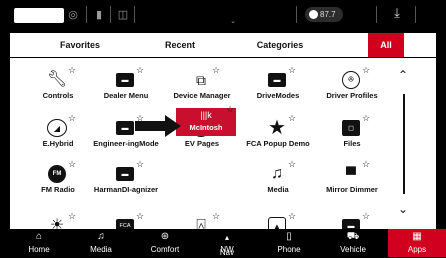 The height and width of the screenshot is (258, 446). What do you see at coordinates (353, 236) in the screenshot?
I see `vehicle-icon: ⛟` at bounding box center [353, 236].